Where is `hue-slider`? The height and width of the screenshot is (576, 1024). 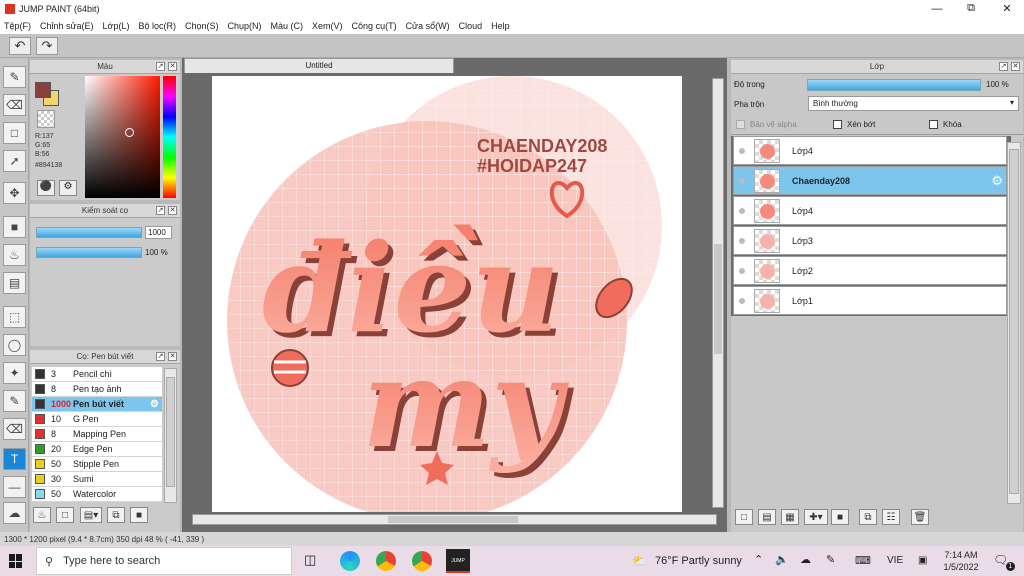 hue-slider is located at coordinates (169, 137).